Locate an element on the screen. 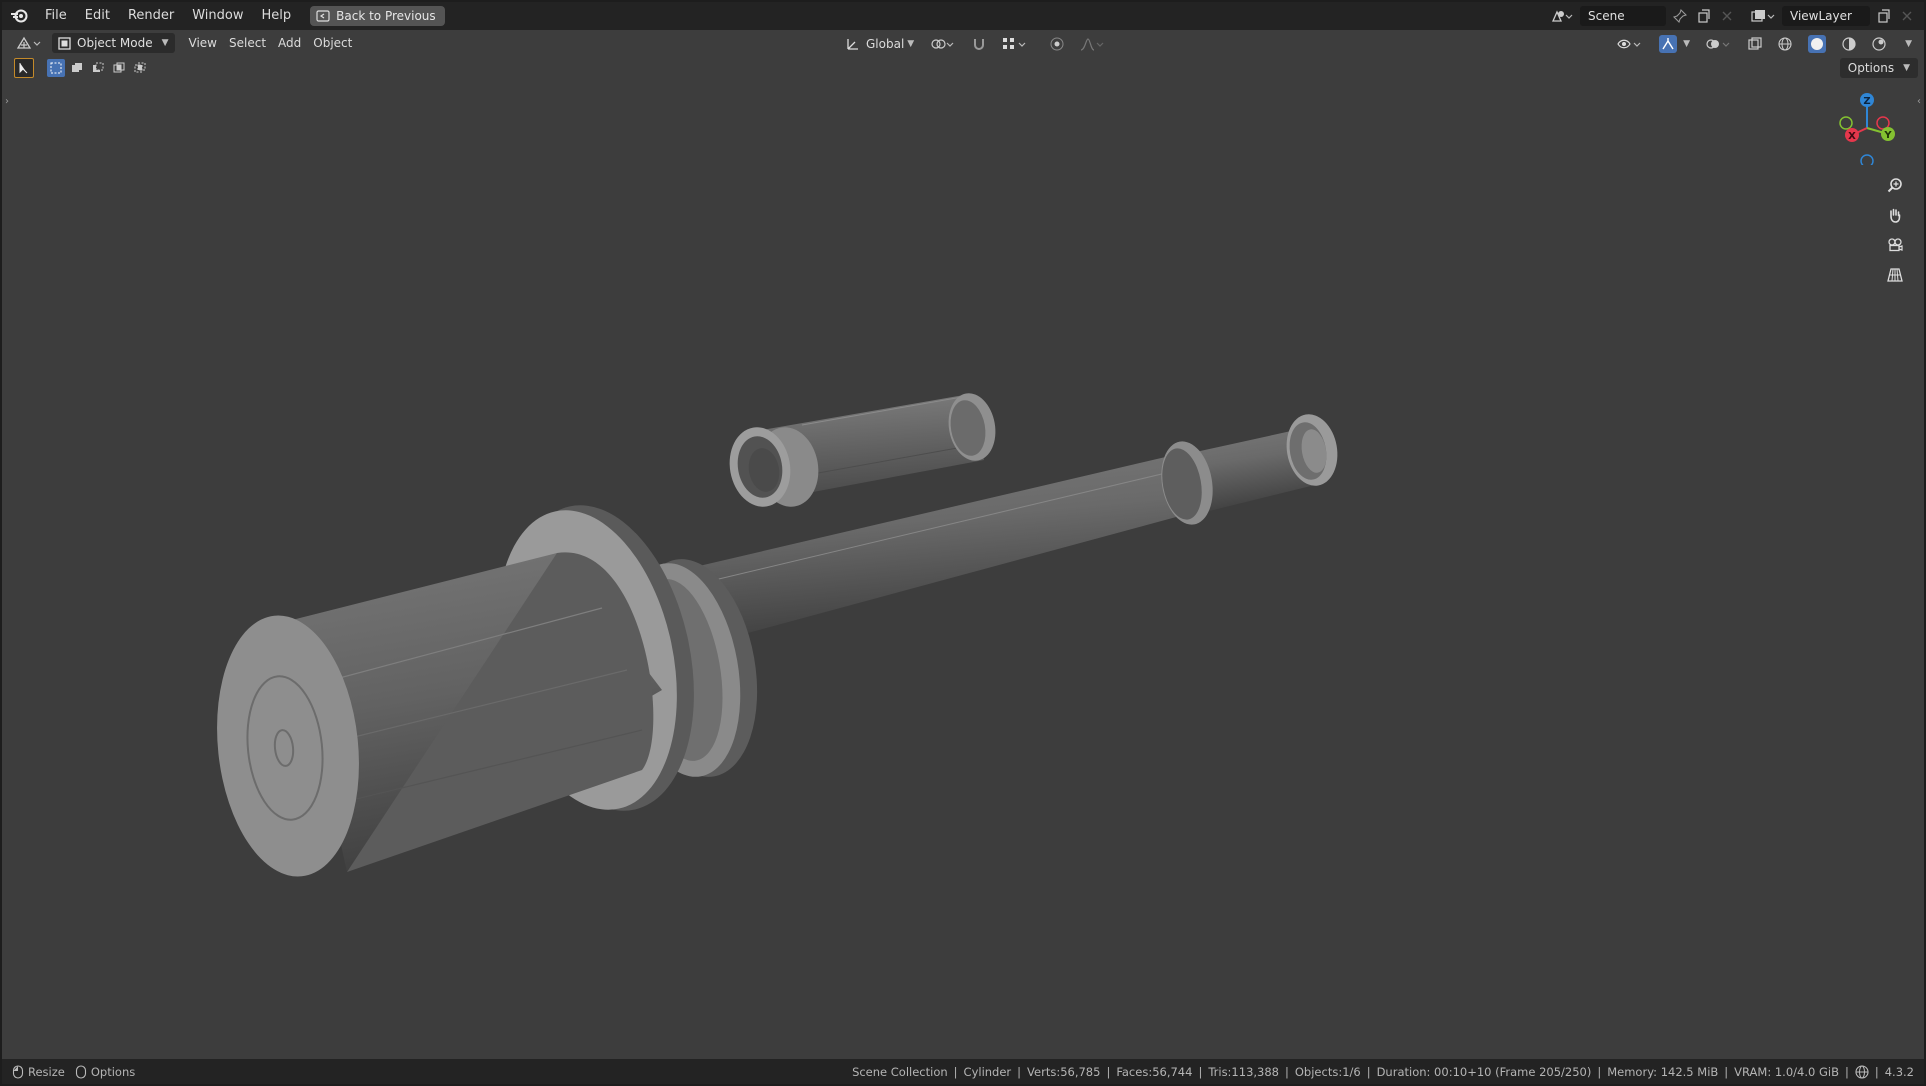 The image size is (1926, 1086). duration-info: Duration: 00:10+10 (Frame 205/250) is located at coordinates (1484, 1071).